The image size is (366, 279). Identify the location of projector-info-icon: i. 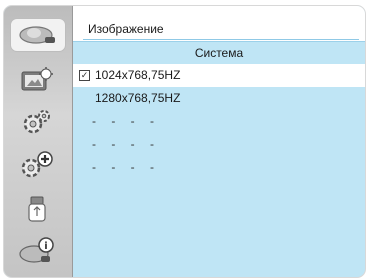
(36, 250).